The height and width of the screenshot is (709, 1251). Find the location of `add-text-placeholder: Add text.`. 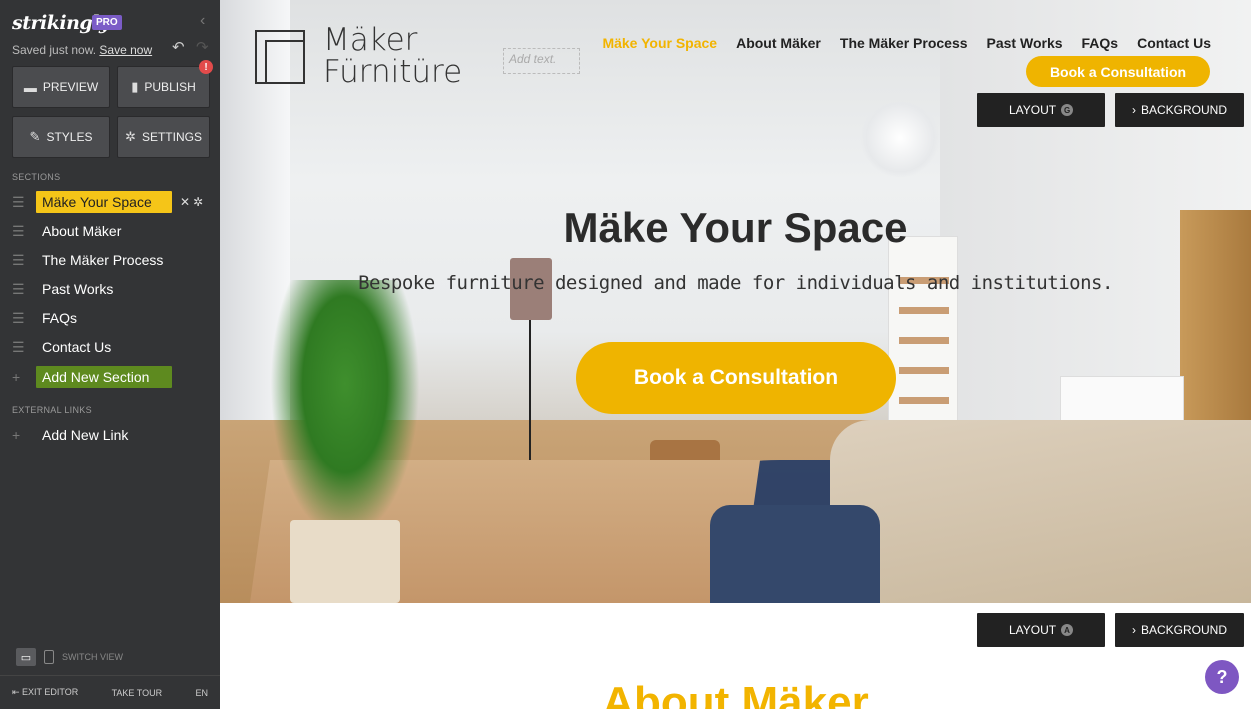

add-text-placeholder: Add text. is located at coordinates (541, 61).